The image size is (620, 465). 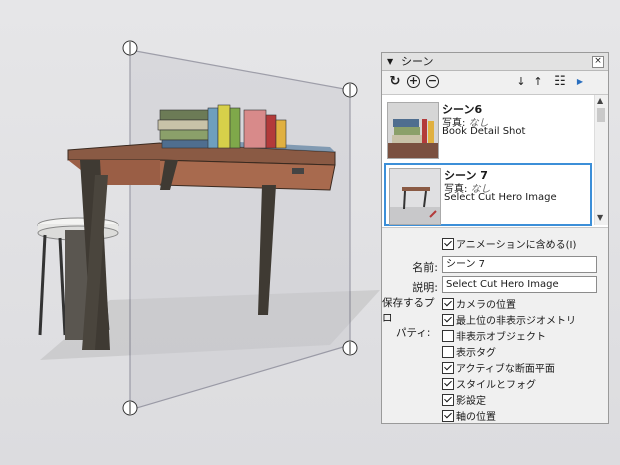 What do you see at coordinates (538, 82) in the screenshot?
I see `move-scene-up-icon: ↑` at bounding box center [538, 82].